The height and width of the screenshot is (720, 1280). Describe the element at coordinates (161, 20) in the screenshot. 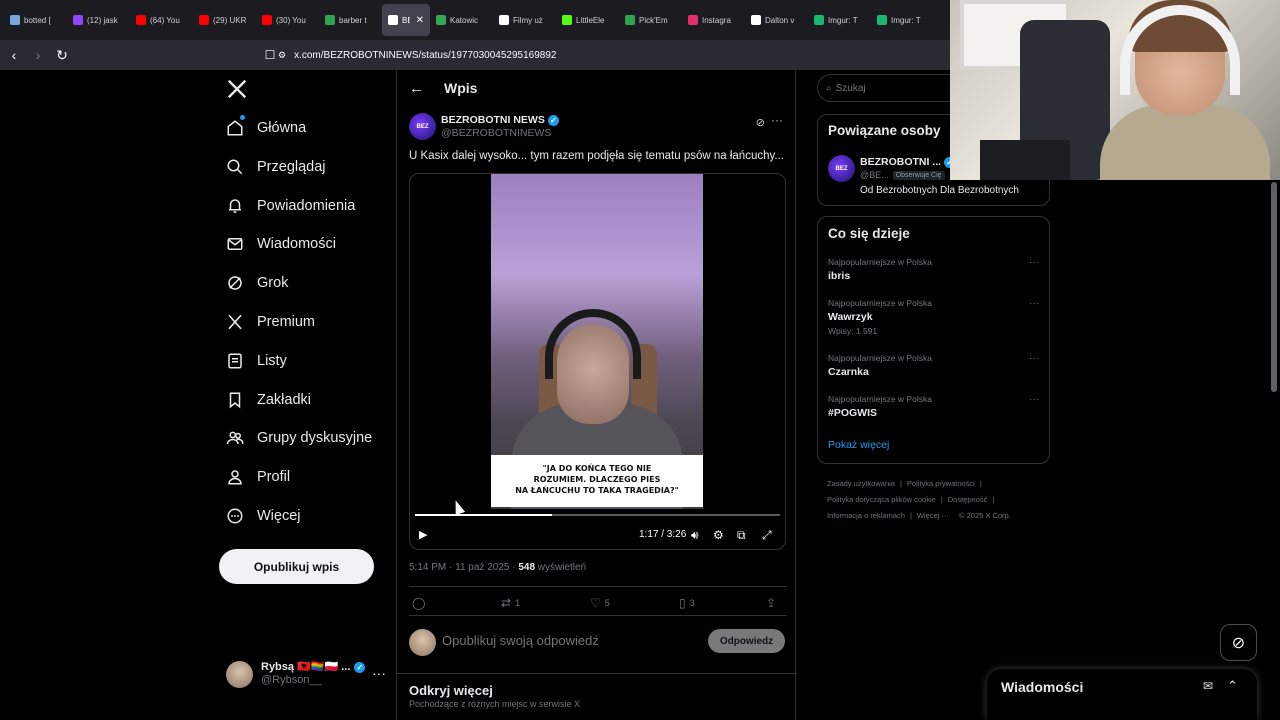

I see `browser-tab: (64) You` at that location.